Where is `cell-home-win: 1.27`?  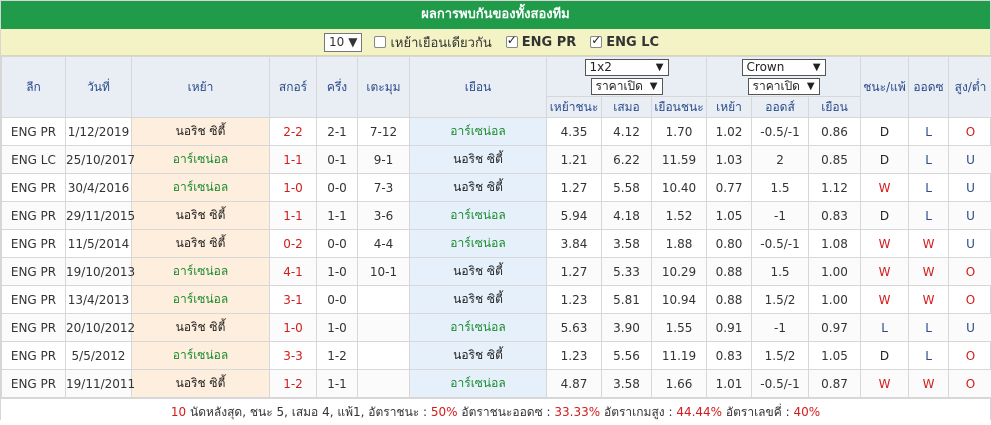
cell-home-win: 1.27 is located at coordinates (574, 272).